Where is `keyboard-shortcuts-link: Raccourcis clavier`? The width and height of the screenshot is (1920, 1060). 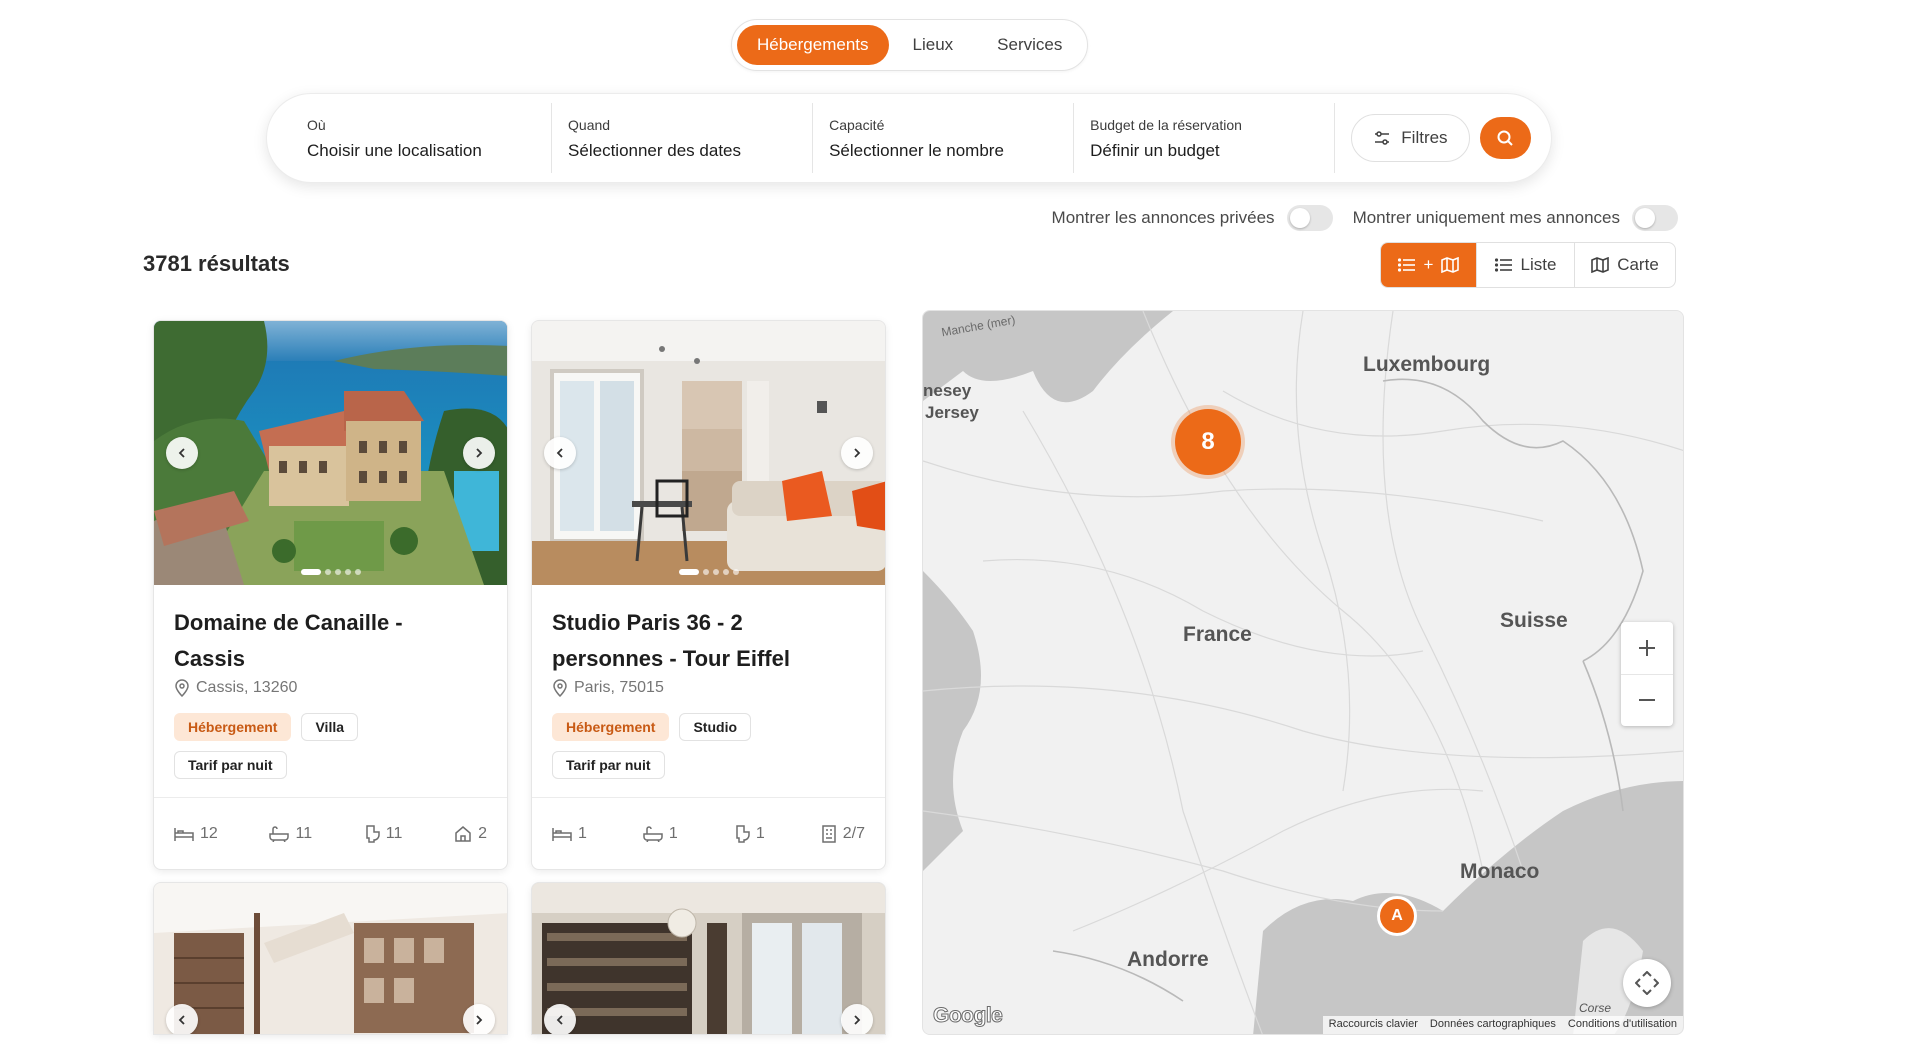 keyboard-shortcuts-link: Raccourcis clavier is located at coordinates (1373, 1025).